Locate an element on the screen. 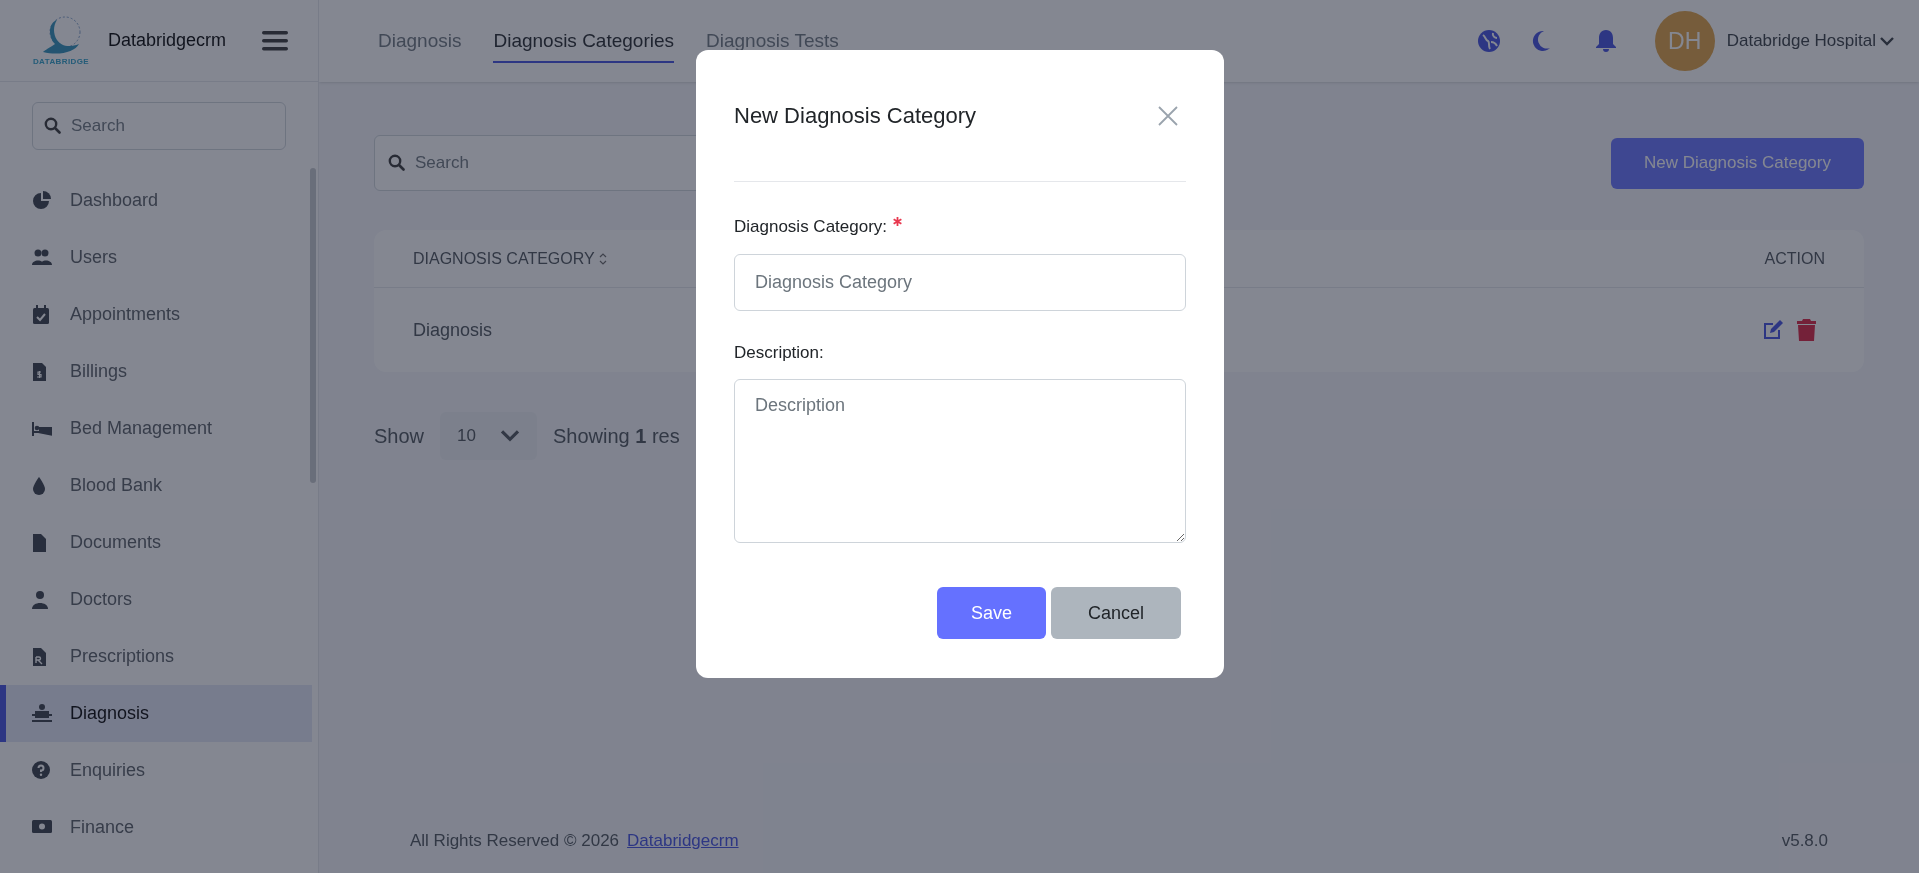  brand-name: Databridgecrm is located at coordinates (167, 40).